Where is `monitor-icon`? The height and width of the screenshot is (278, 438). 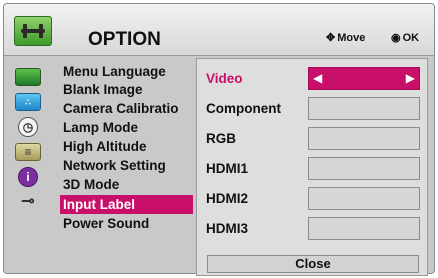 monitor-icon is located at coordinates (28, 77).